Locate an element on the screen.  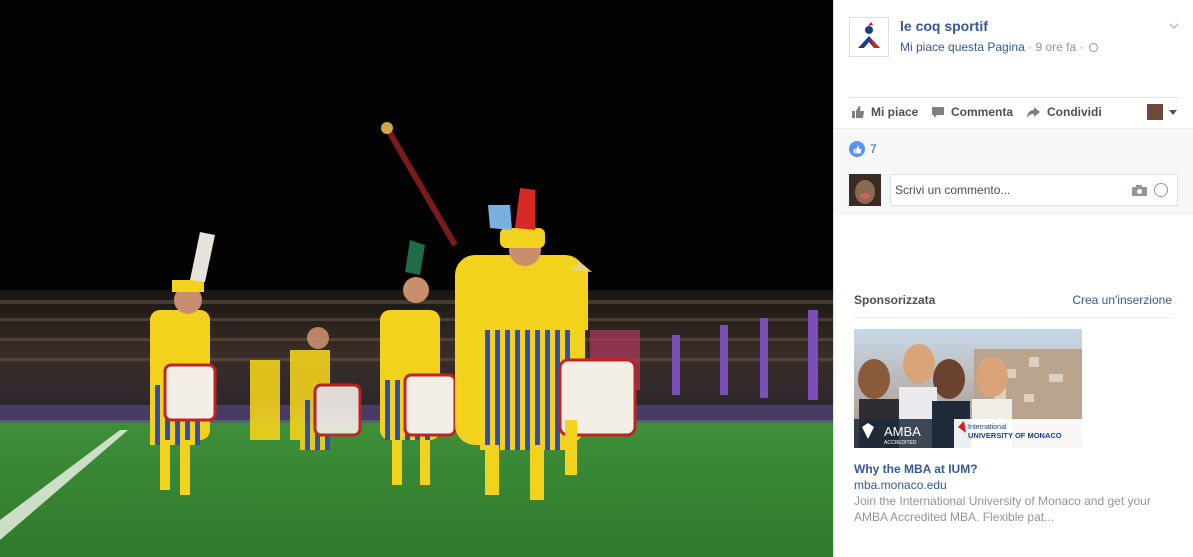
actor-selector-avatar is located at coordinates (1155, 112).